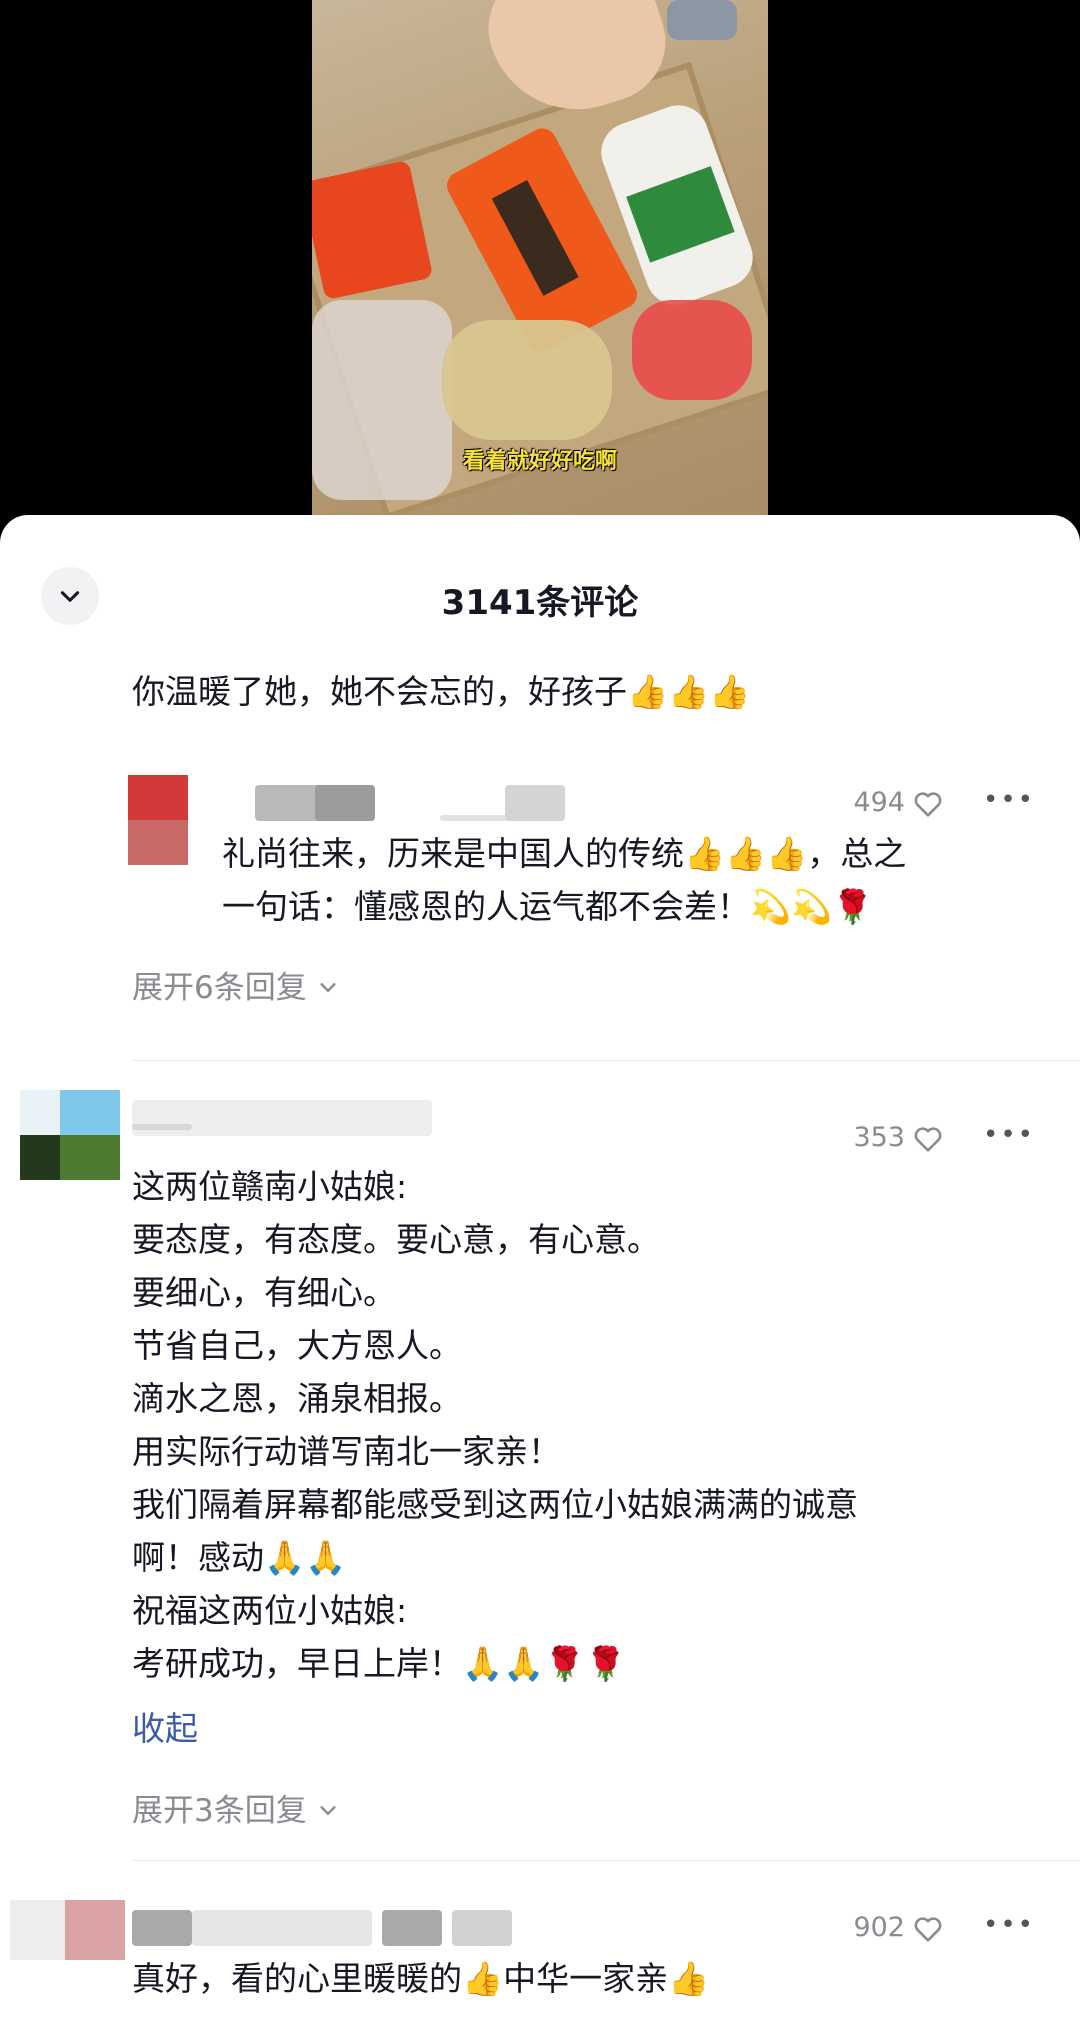  Describe the element at coordinates (564, 880) in the screenshot. I see `comment-text: 礼尚往来，历来是中国人的传统👍👍👍，总之 一句话：懂感恩的人运气都不会差！💫💫🌹` at that location.